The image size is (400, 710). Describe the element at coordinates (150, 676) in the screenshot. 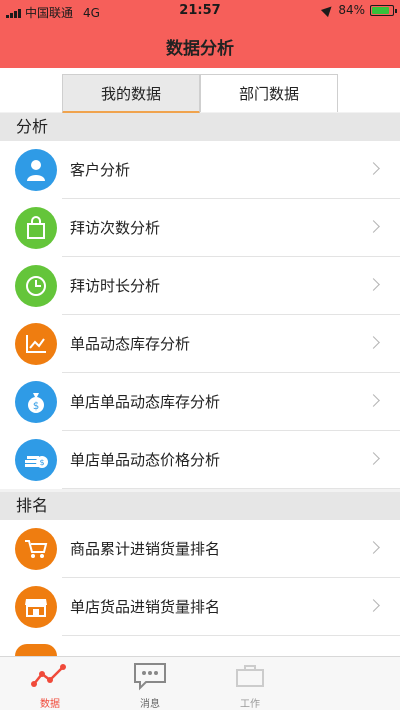

I see `message-icon` at that location.